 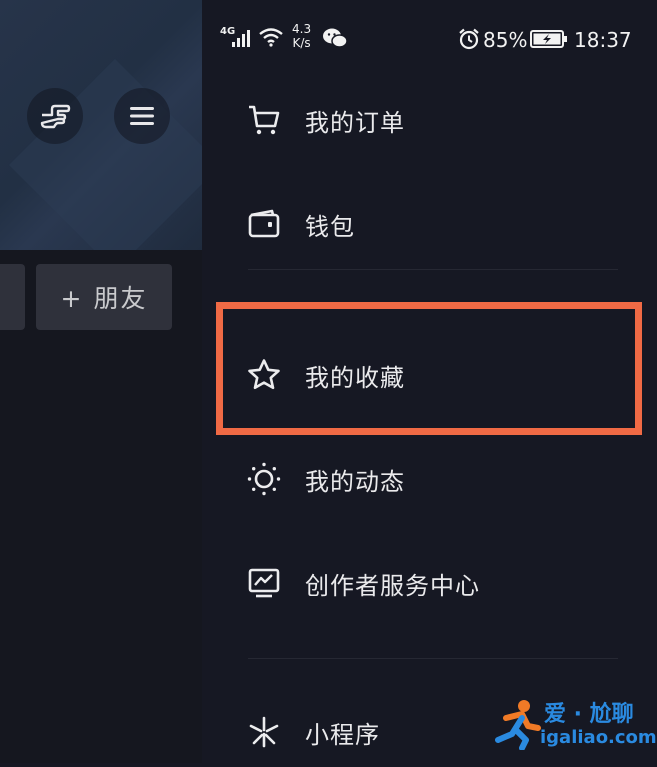 What do you see at coordinates (264, 223) in the screenshot?
I see `wallet-icon` at bounding box center [264, 223].